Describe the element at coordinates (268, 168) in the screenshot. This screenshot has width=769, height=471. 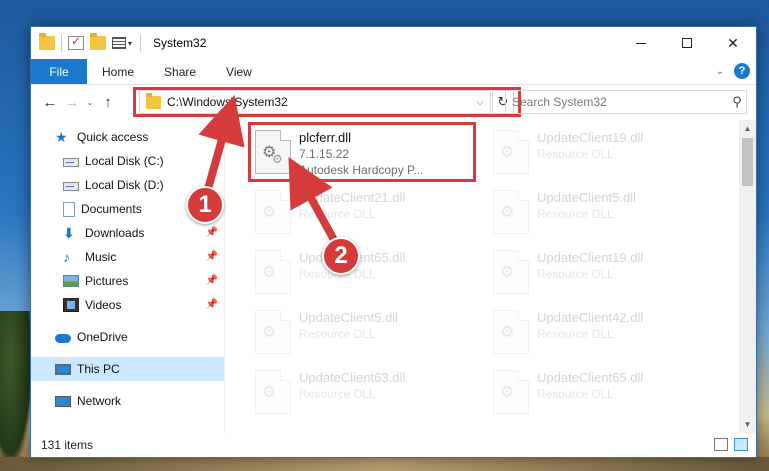
I see `annotation-arrows` at that location.